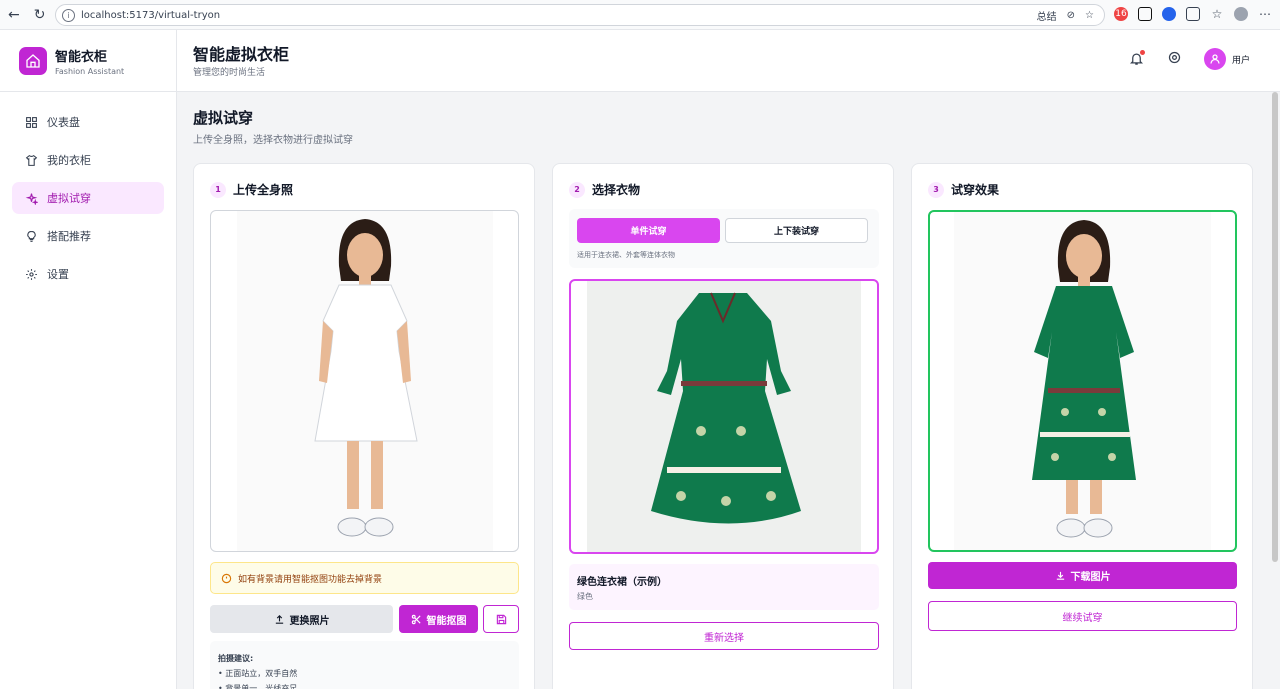 The image size is (1280, 689). I want to click on user-menu: 用户, so click(1226, 59).